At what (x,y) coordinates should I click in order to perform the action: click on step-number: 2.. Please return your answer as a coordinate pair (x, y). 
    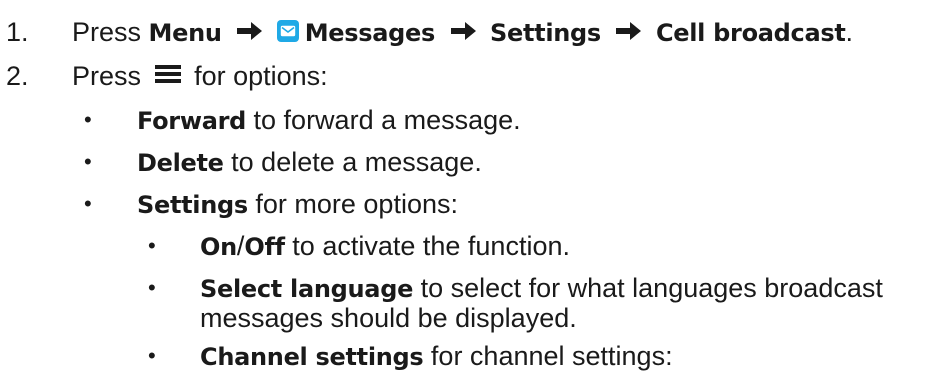
    Looking at the image, I should click on (17, 76).